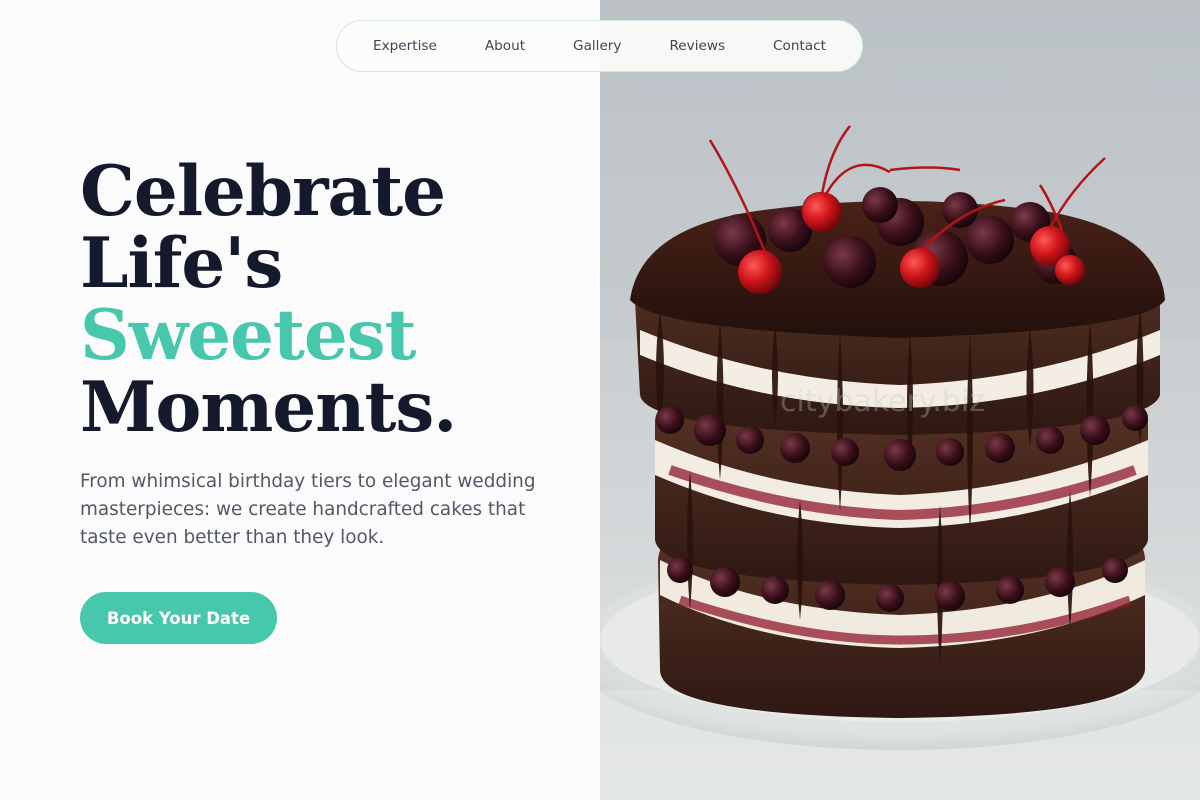 Image resolution: width=1200 pixels, height=800 pixels. I want to click on nav-link-contact: Contact, so click(799, 46).